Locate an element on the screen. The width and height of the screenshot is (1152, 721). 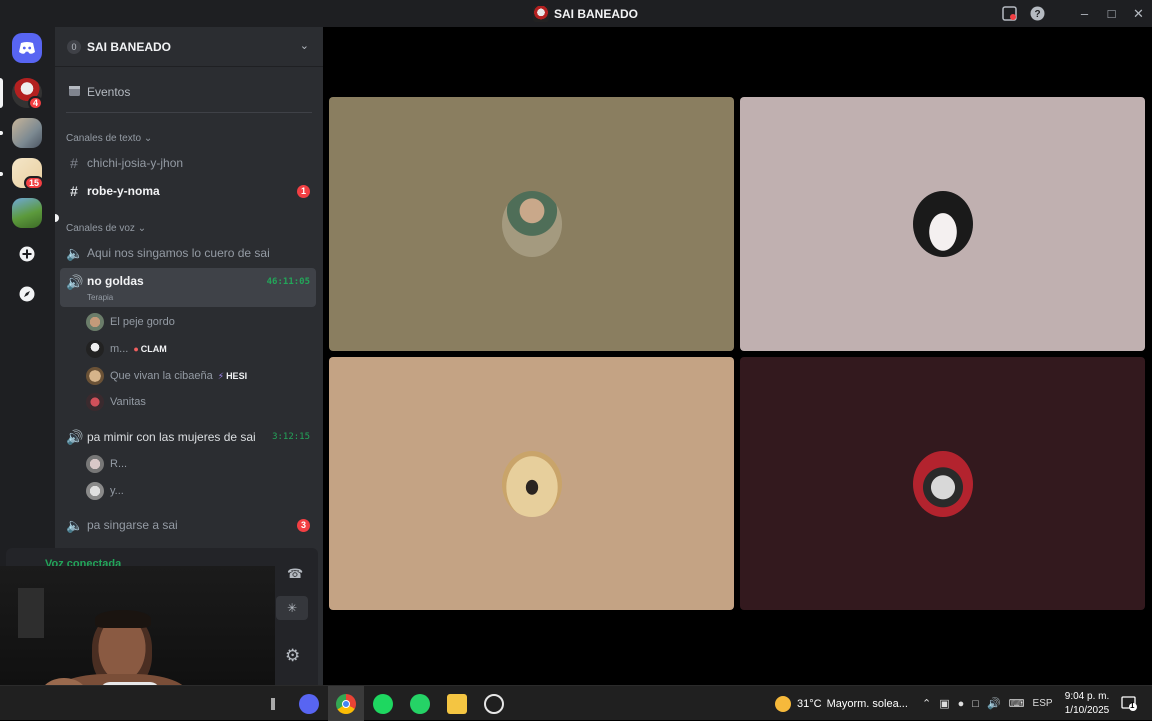
voice-member: Vanitas is located at coordinates (116, 402).